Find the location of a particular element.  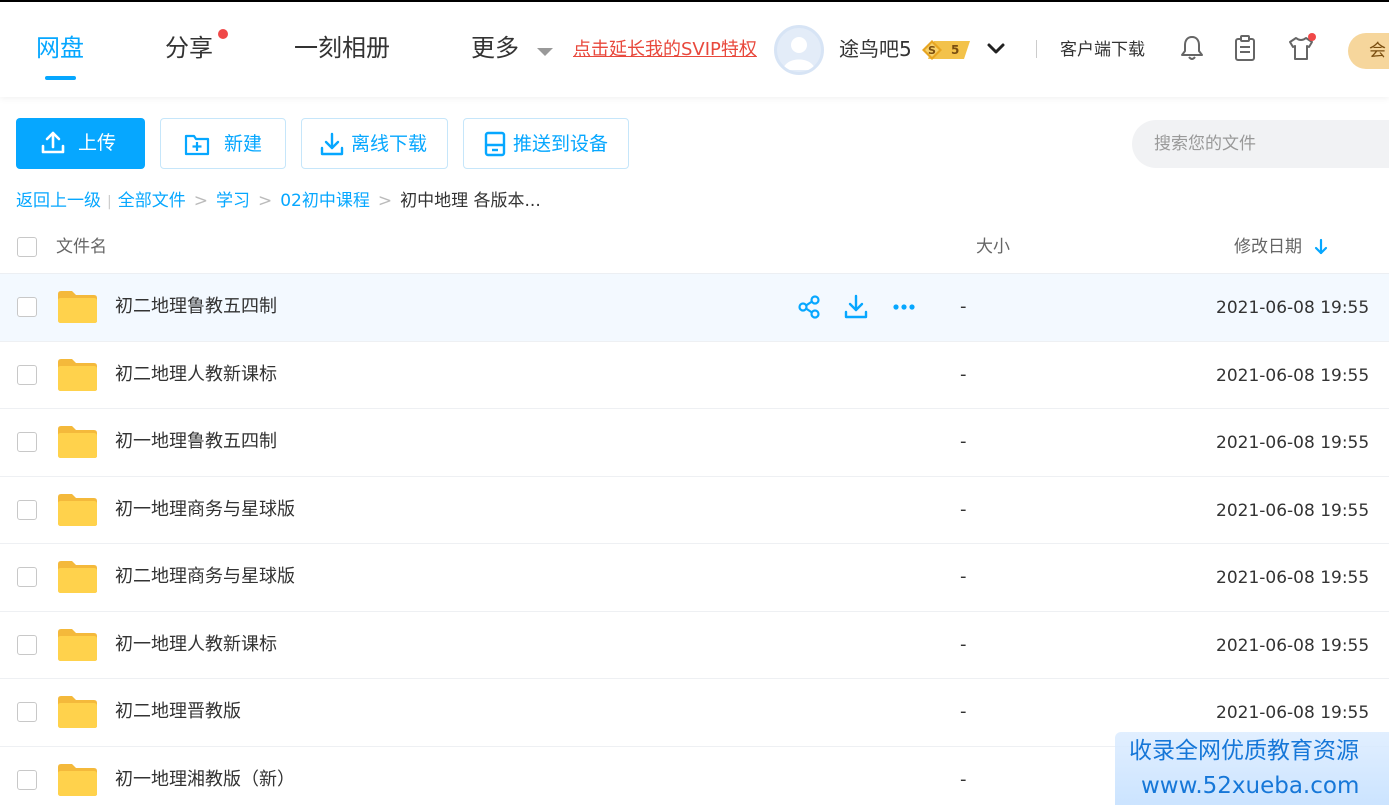

svip-badge-icon: S is located at coordinates (946, 50).